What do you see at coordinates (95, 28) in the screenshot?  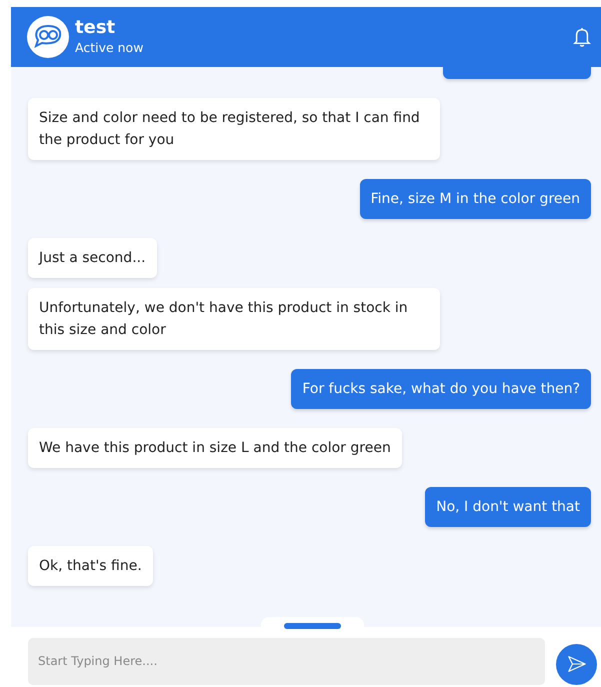 I see `contact-name: test` at bounding box center [95, 28].